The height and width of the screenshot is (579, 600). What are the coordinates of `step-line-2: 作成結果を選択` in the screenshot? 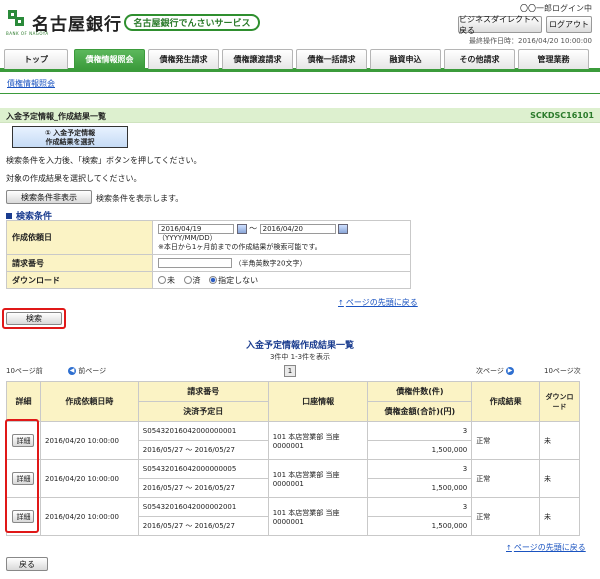 It's located at (70, 142).